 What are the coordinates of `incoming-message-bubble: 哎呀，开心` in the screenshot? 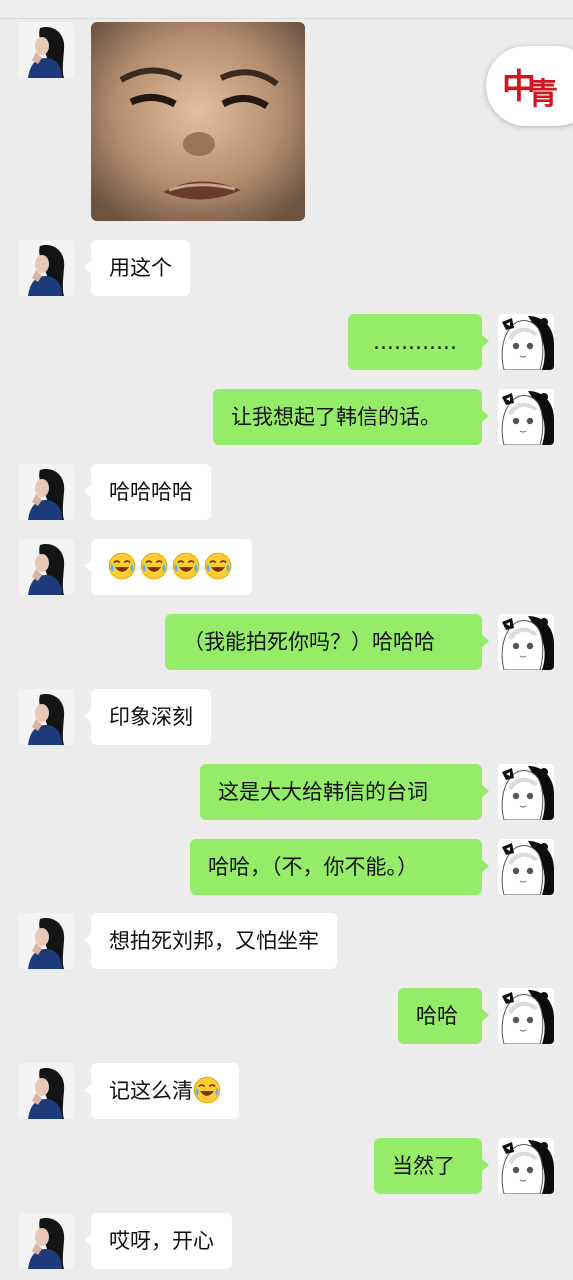 It's located at (158, 1241).